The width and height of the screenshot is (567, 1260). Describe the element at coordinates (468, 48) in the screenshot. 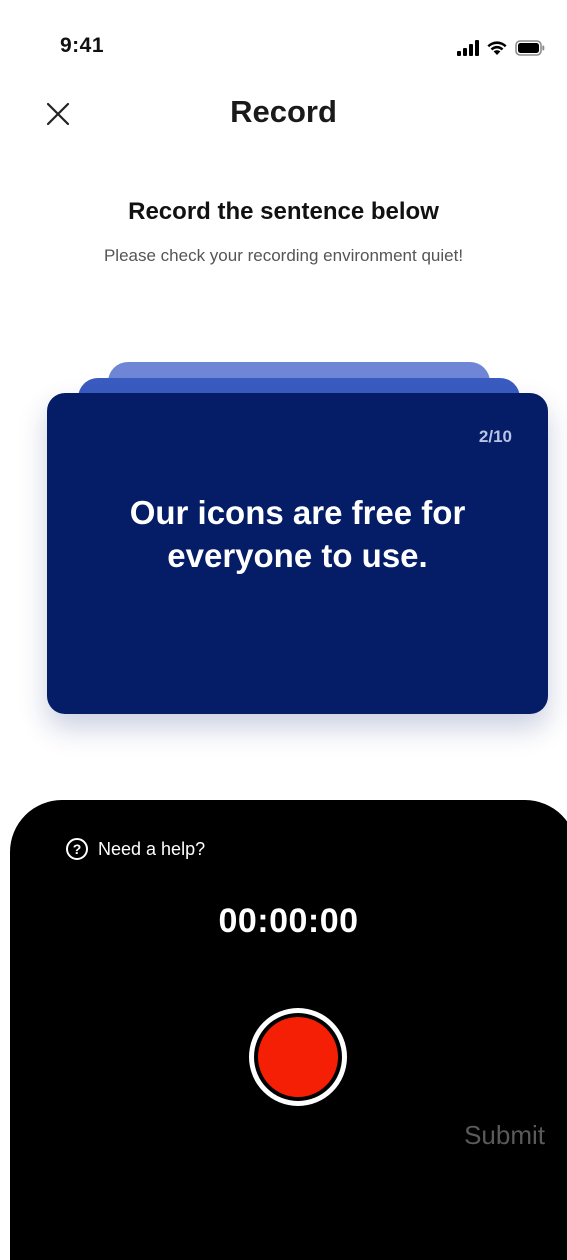

I see `signal-icon` at that location.